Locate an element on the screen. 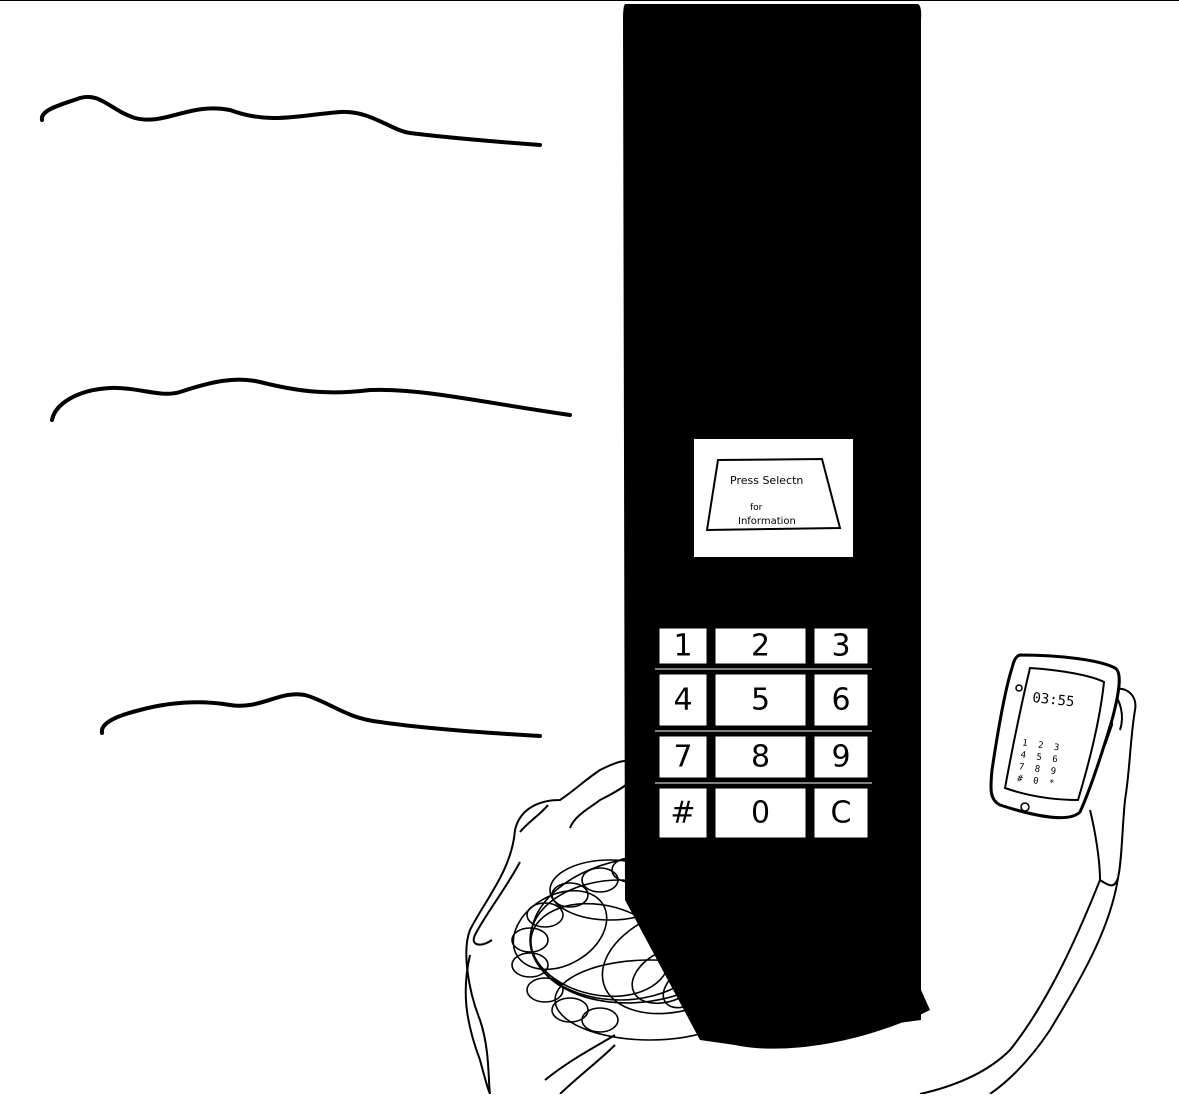  keypad: 1 2 3 4 5 6 7 8 9 # 0 C is located at coordinates (763, 733).